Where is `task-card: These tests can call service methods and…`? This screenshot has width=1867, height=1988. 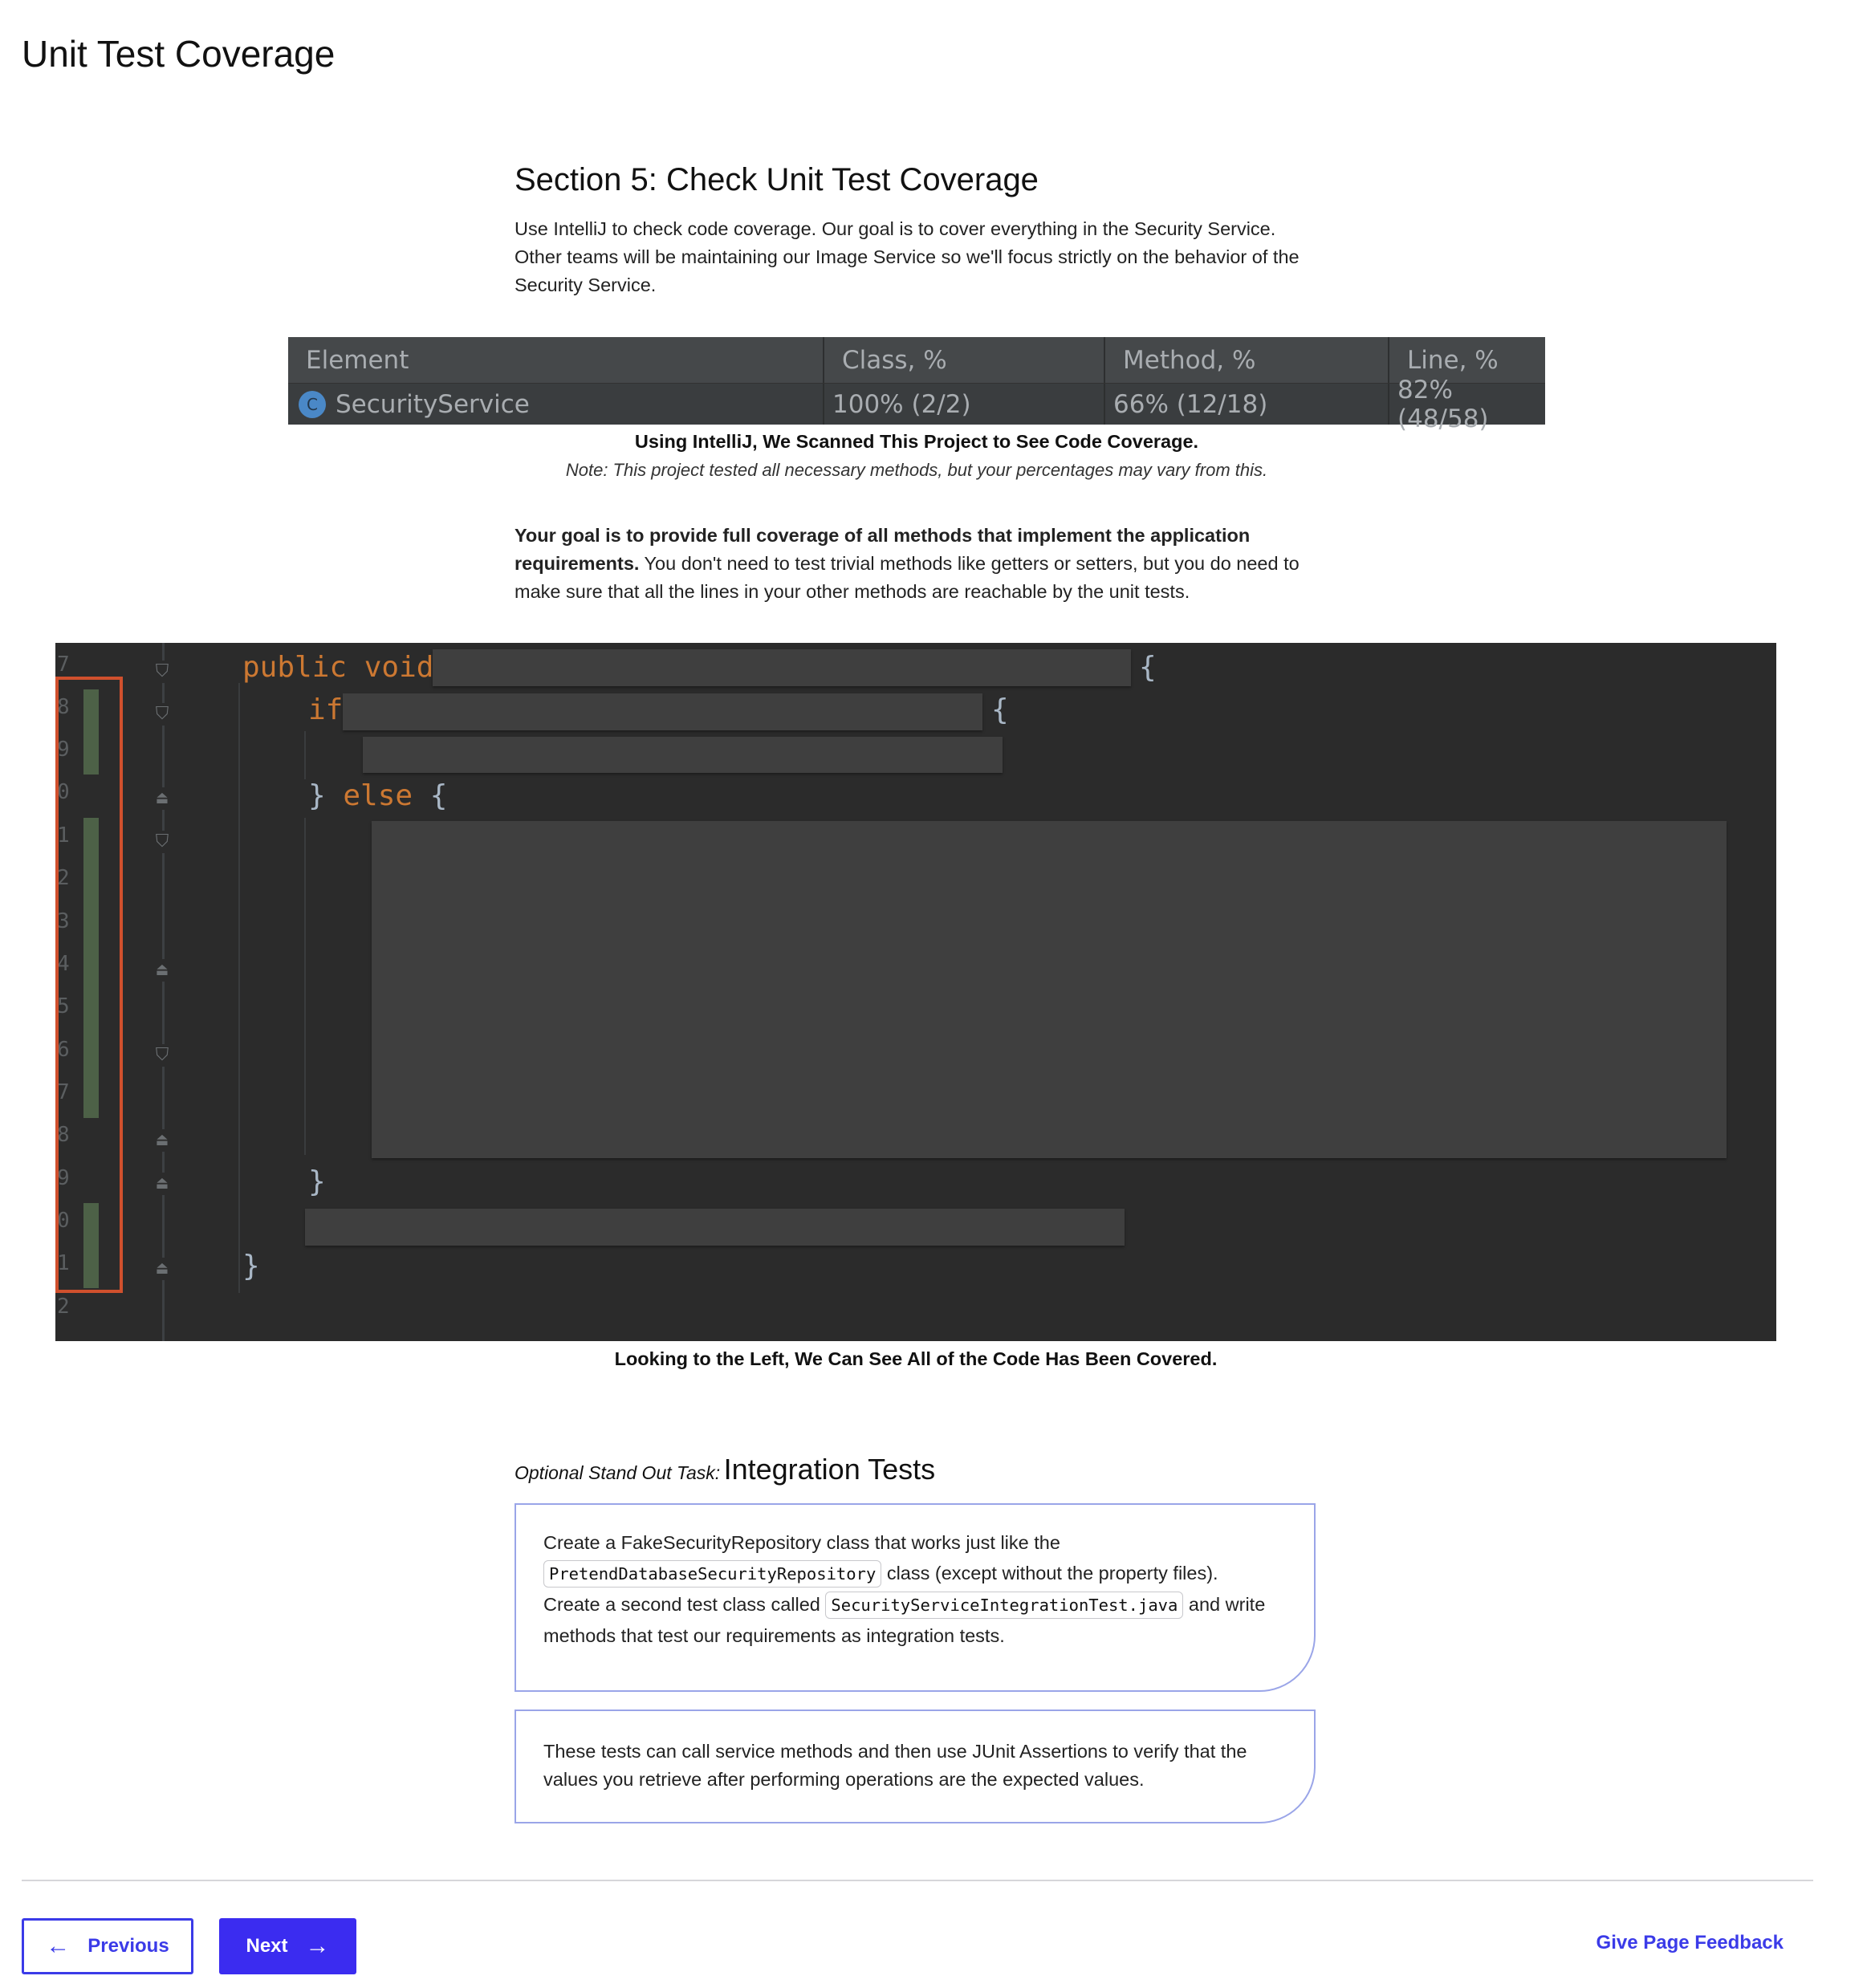 task-card: These tests can call service methods and… is located at coordinates (915, 1766).